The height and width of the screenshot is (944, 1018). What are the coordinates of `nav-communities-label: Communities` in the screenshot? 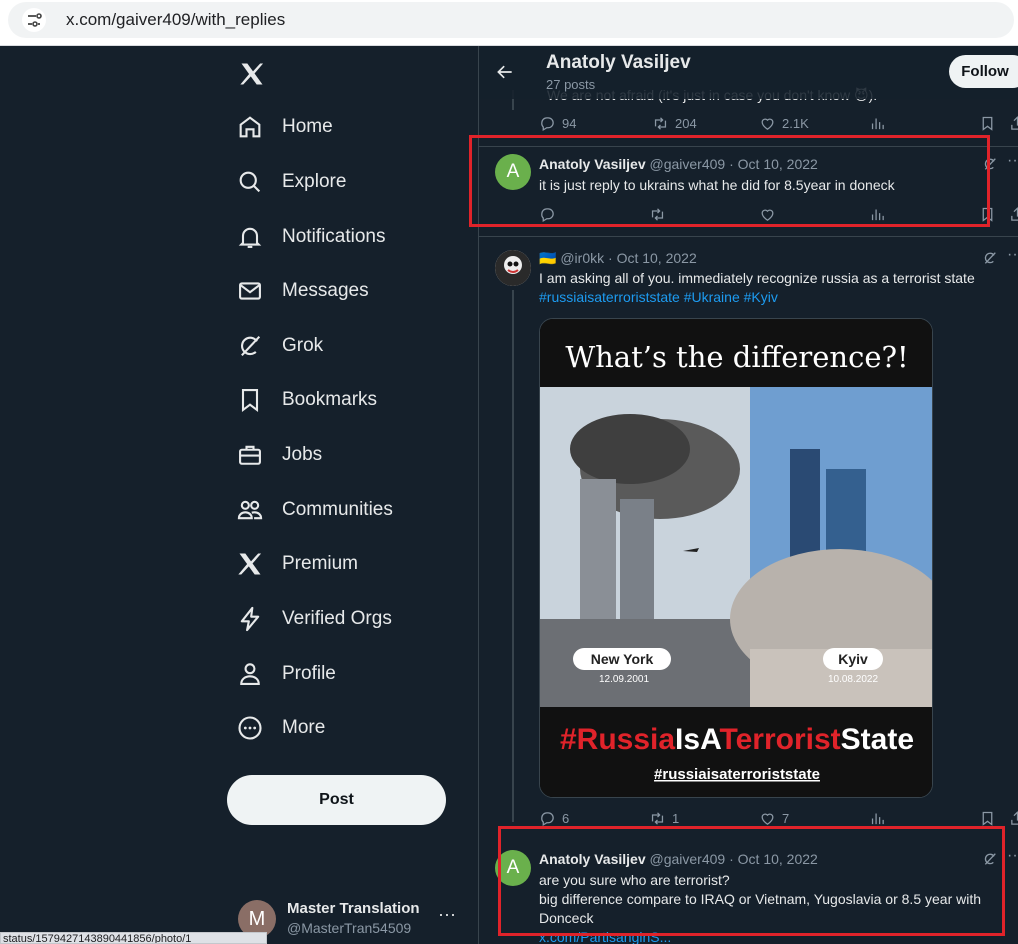 It's located at (337, 509).